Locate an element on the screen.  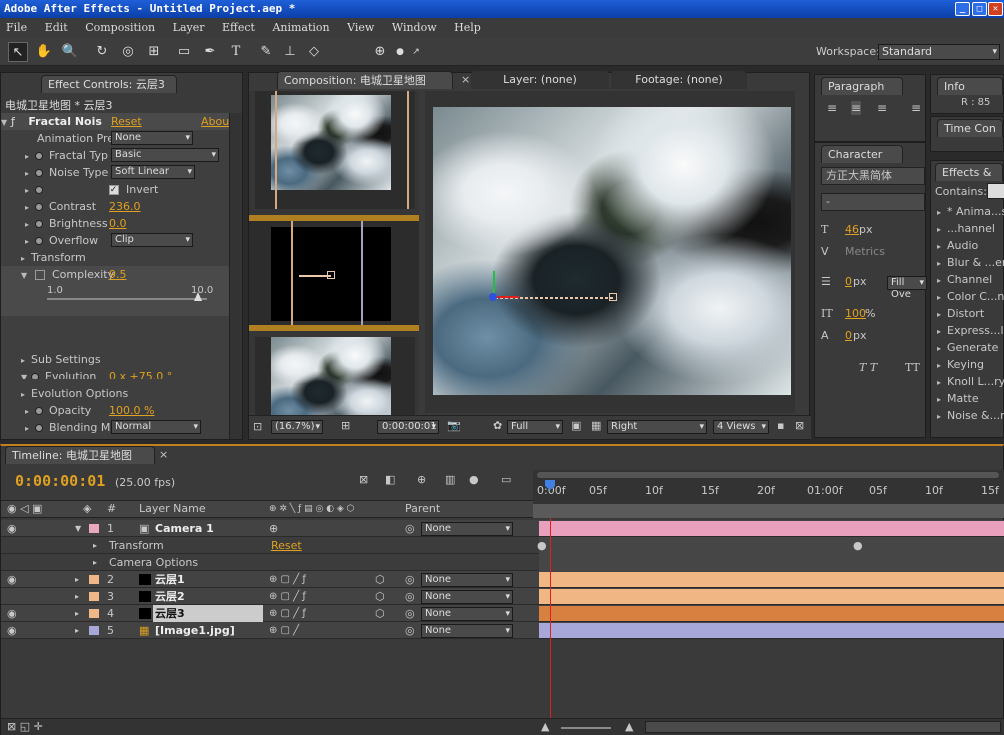
effects-category: ▸ Channel is located at coordinates (967, 279).